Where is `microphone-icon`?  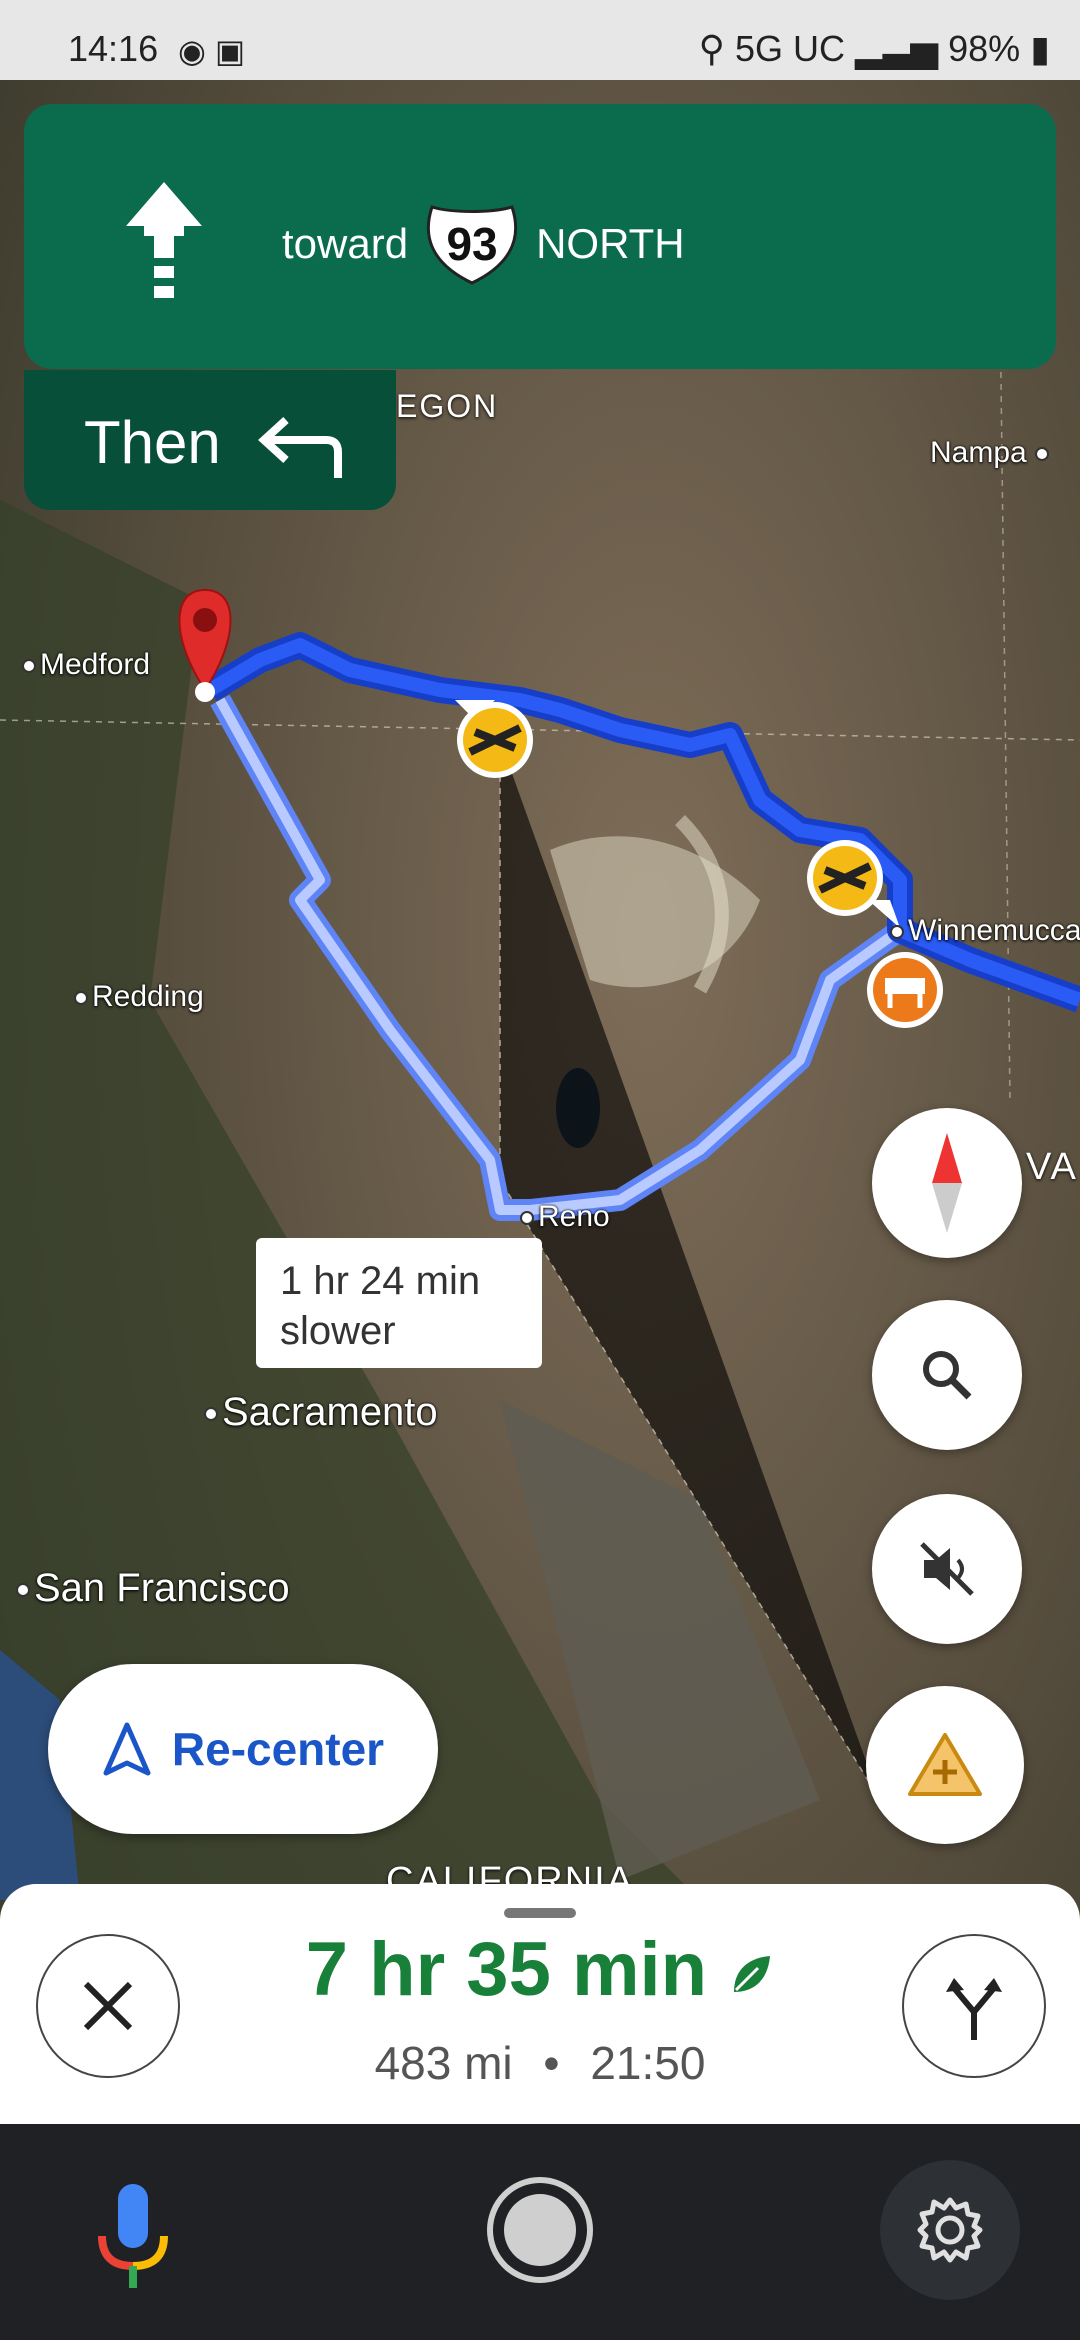 microphone-icon is located at coordinates (133, 2236).